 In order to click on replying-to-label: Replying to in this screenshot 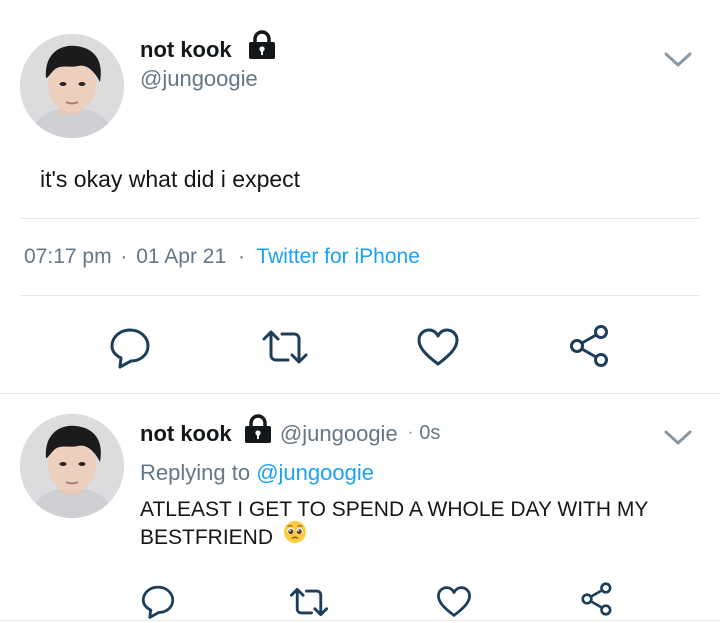, I will do `click(195, 472)`.